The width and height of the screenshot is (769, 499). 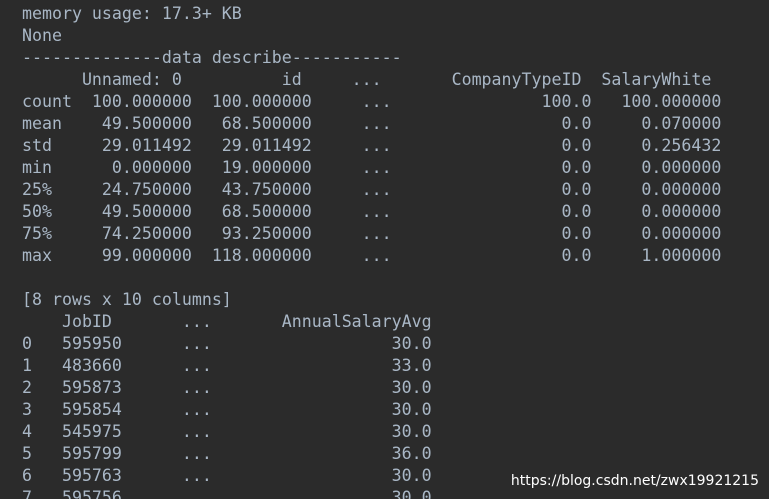 What do you see at coordinates (372, 189) in the screenshot?
I see `describe-row-25pct: 25% 24.750000 43.750000 ... 0.0 0.000000` at bounding box center [372, 189].